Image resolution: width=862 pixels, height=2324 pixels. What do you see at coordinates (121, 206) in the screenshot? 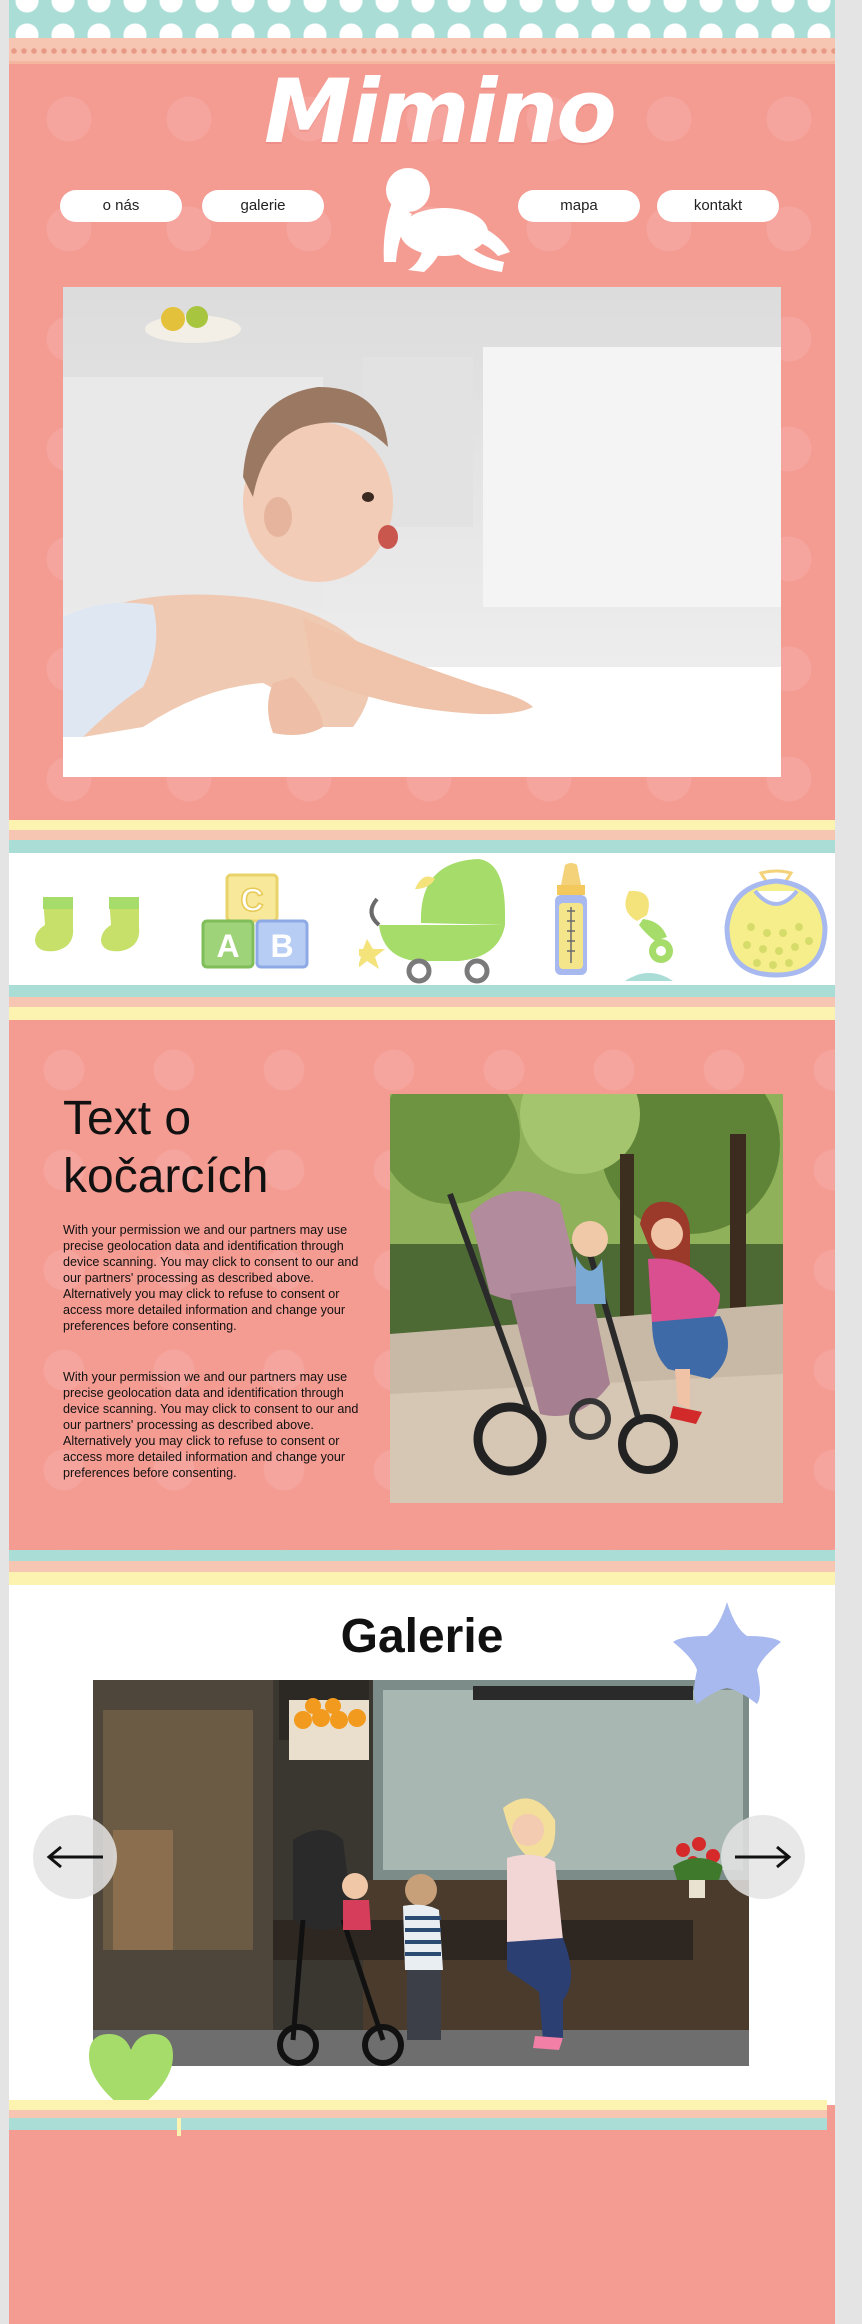
I see `nav-about-button: o nás` at bounding box center [121, 206].